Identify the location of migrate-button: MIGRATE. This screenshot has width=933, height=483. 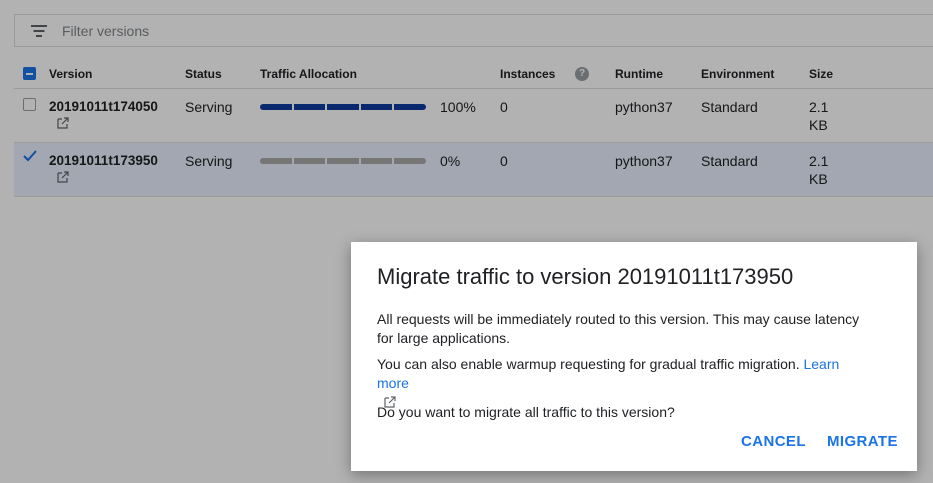
(862, 441).